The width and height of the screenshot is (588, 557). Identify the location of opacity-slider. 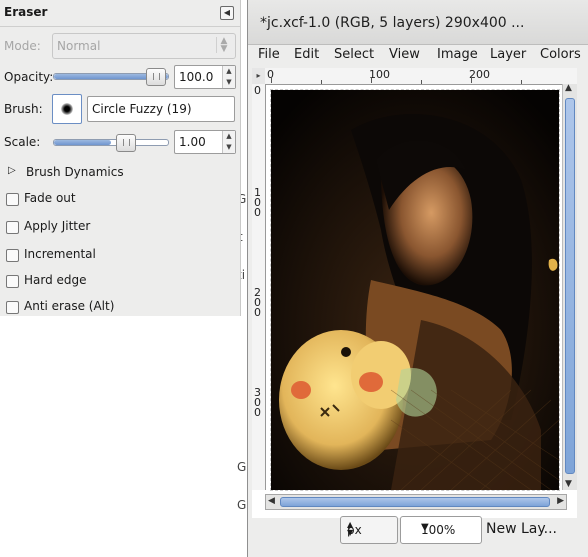
(111, 77).